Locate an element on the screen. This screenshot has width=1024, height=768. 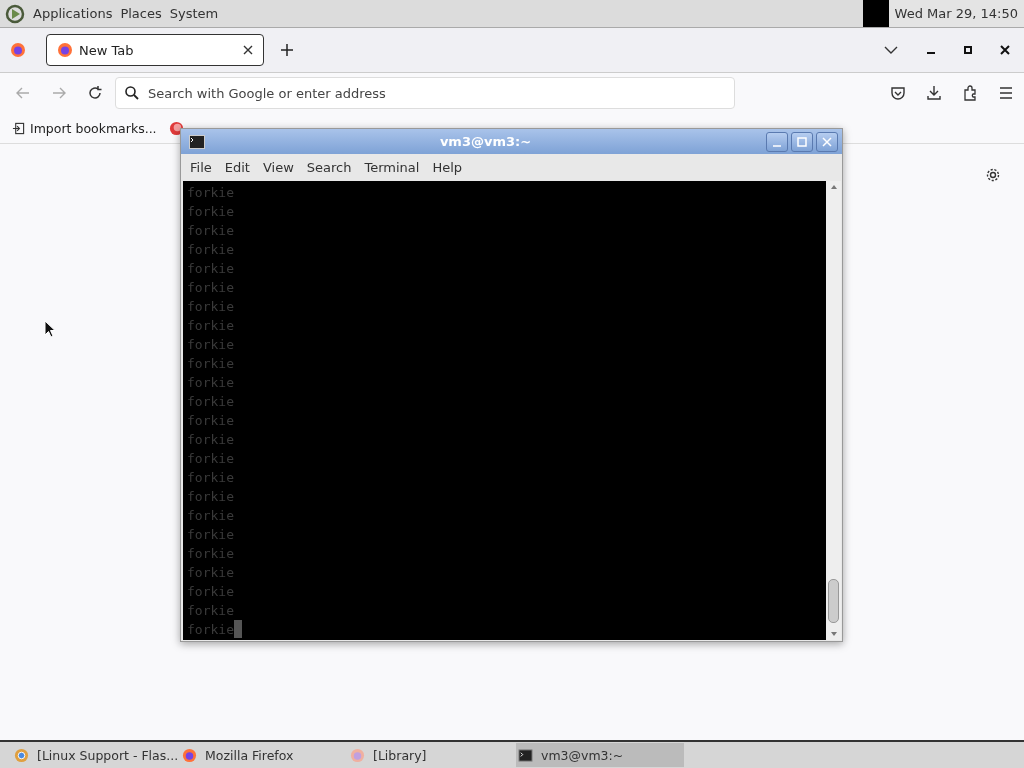
scrollbar is located at coordinates (833, 410).